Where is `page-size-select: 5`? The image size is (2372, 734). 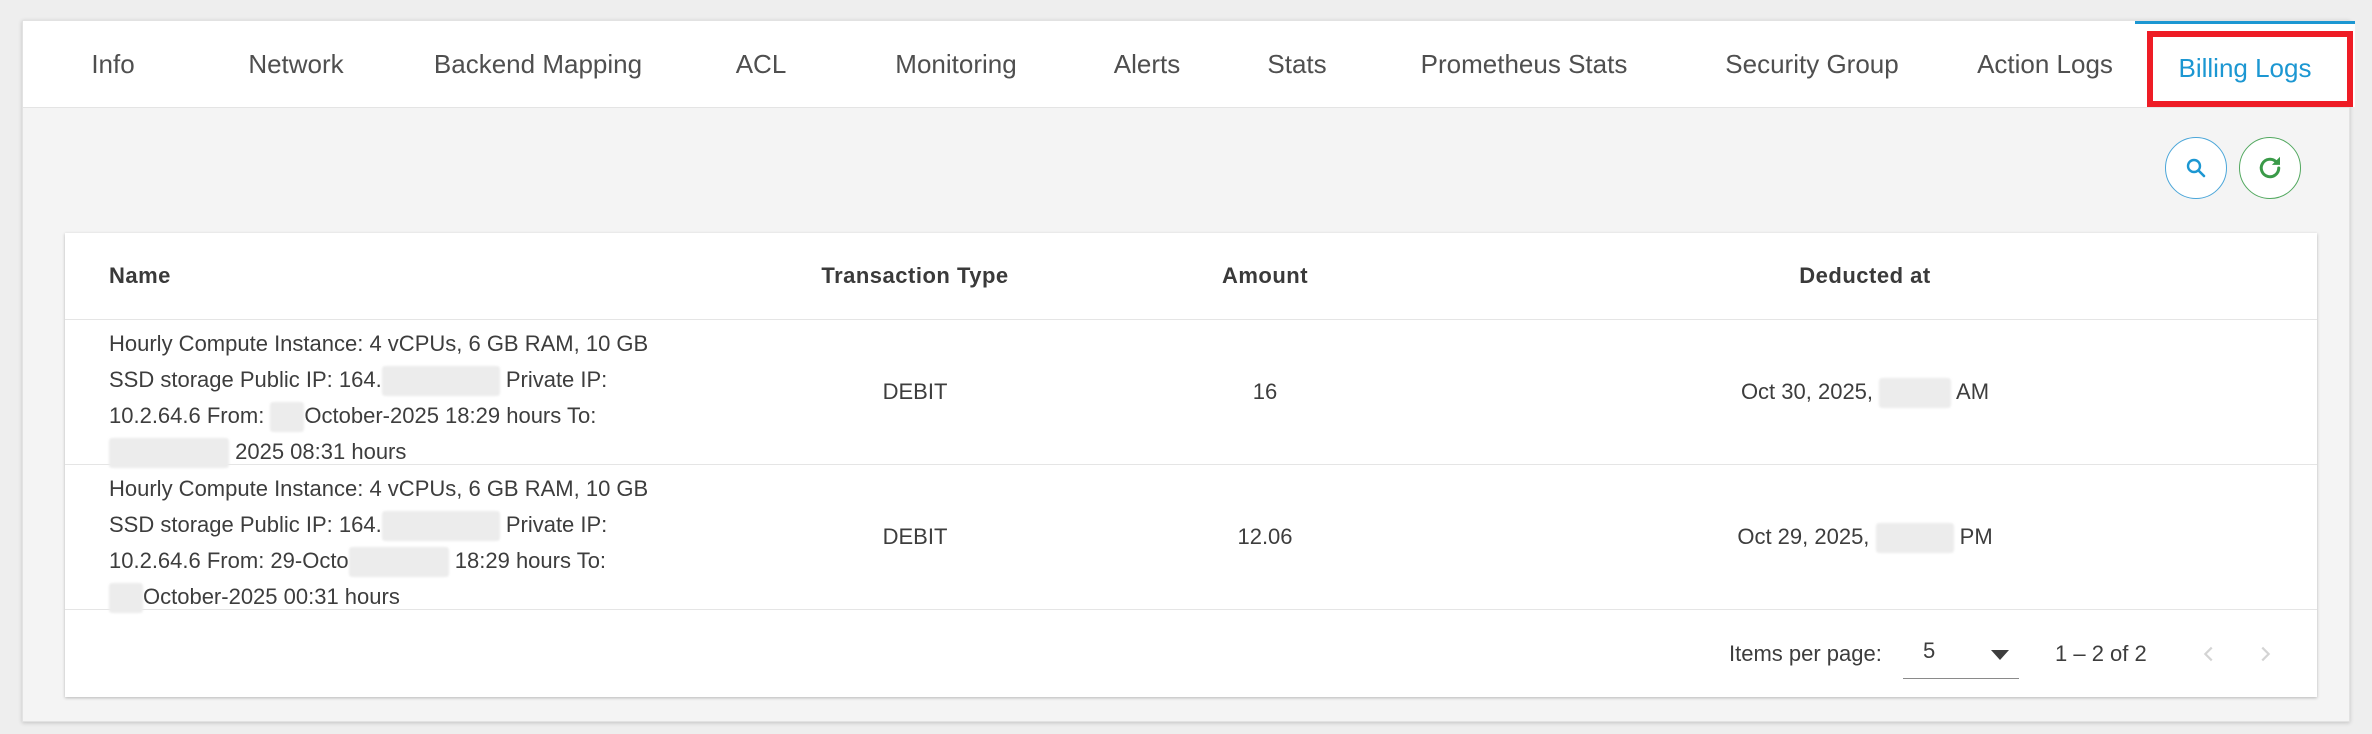
page-size-select: 5 is located at coordinates (1961, 654).